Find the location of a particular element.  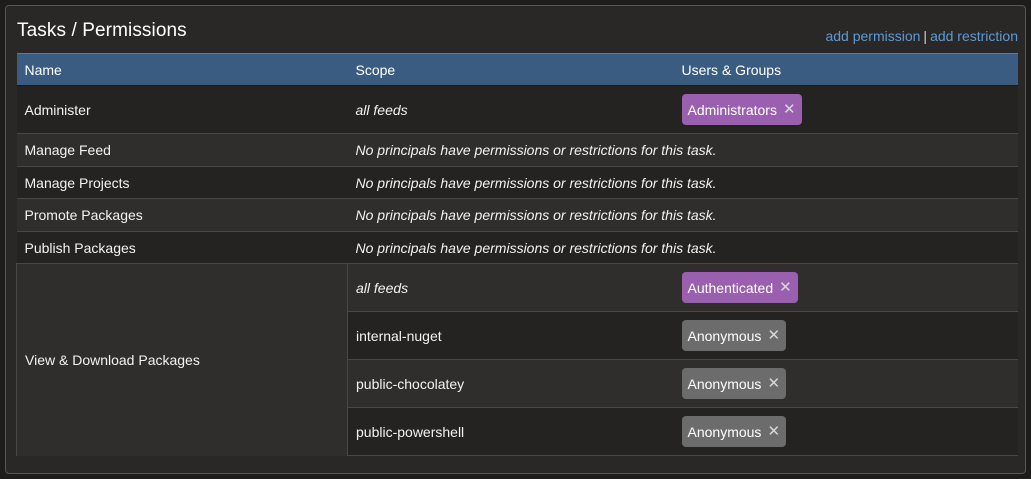

principal-label: Administrators is located at coordinates (732, 109).